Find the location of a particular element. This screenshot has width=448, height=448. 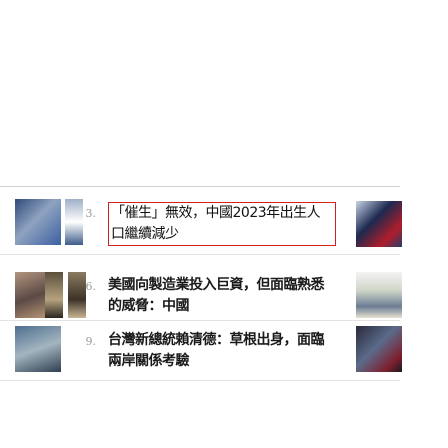

article-rank: 3. is located at coordinates (91, 213).